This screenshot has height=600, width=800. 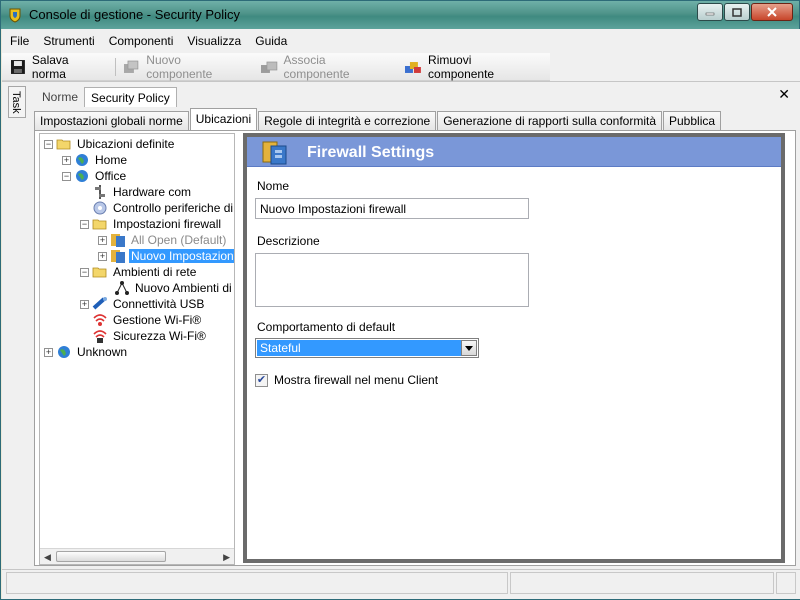 I want to click on status-cell-main, so click(x=257, y=583).